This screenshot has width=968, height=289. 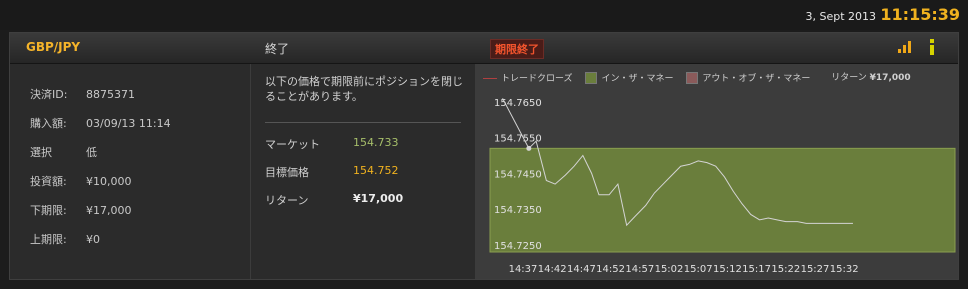 What do you see at coordinates (53, 47) in the screenshot?
I see `currency-pair: GBP/JPY` at bounding box center [53, 47].